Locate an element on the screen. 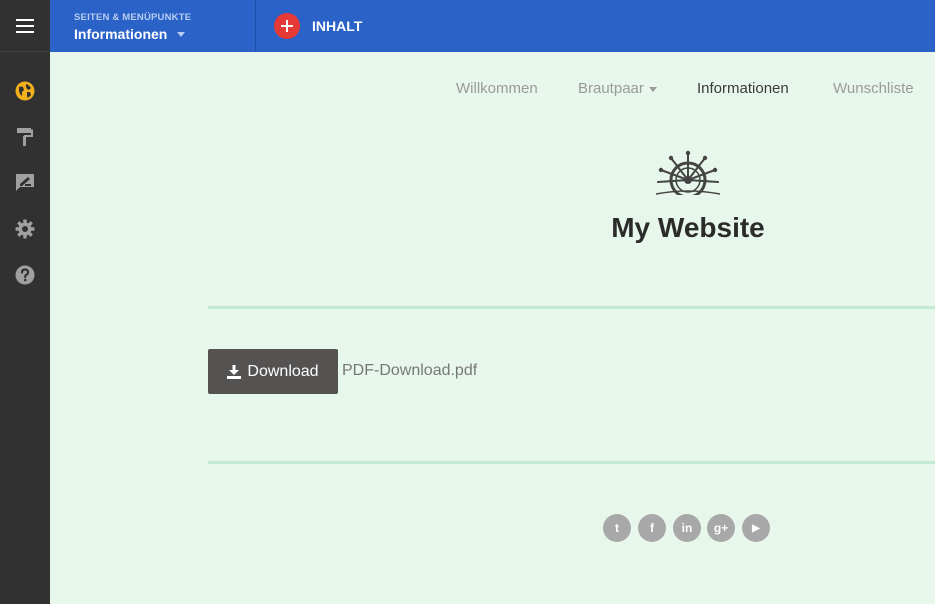 The height and width of the screenshot is (604, 935). ship-wheel-icon is located at coordinates (688, 175).